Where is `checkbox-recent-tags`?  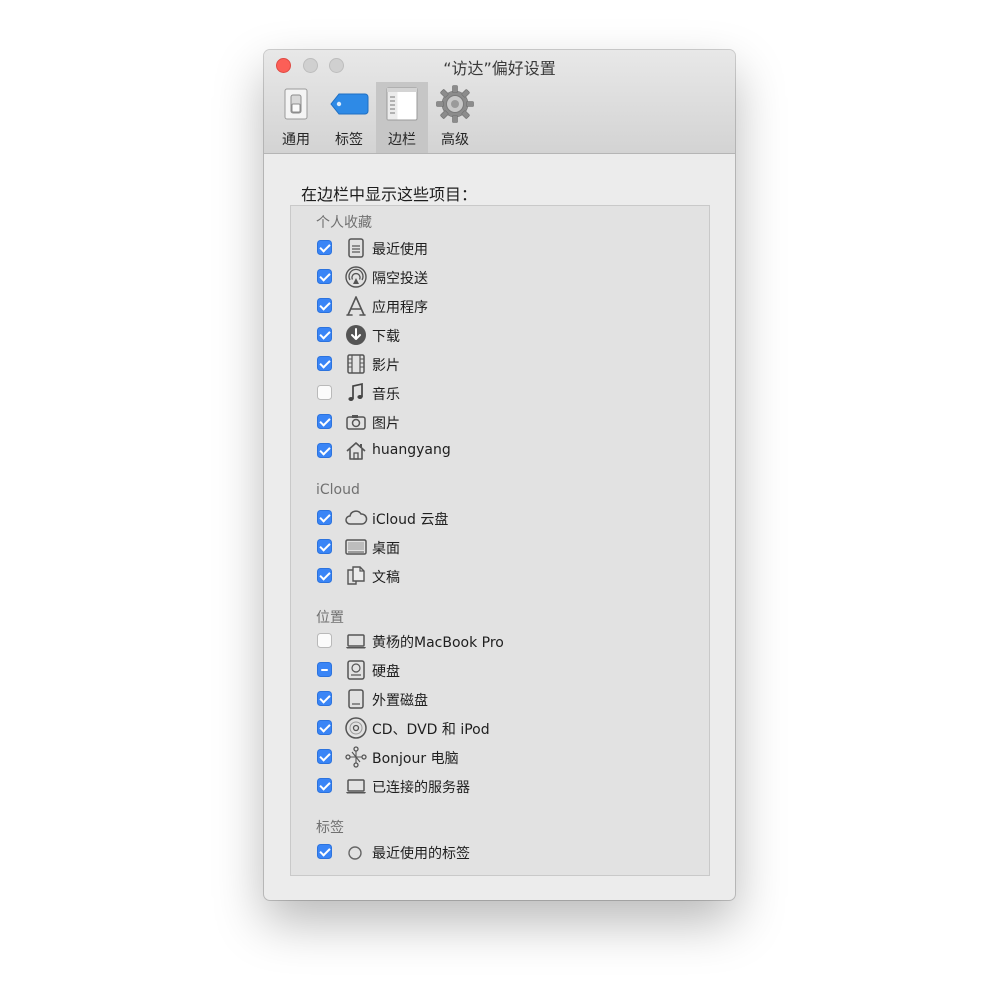
checkbox-recent-tags is located at coordinates (324, 851).